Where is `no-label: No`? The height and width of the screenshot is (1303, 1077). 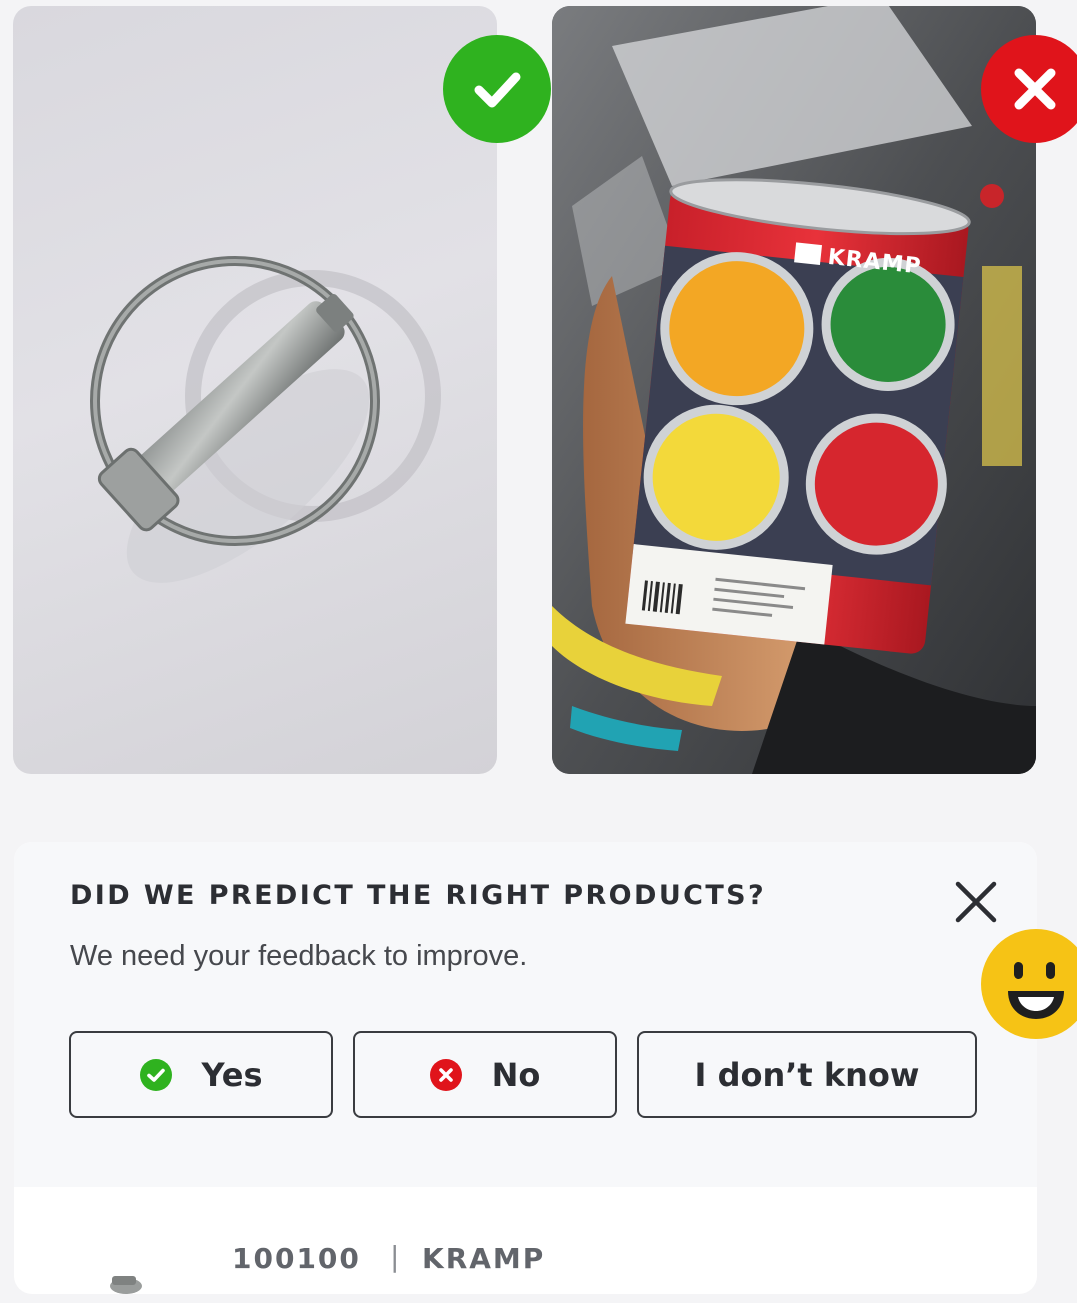 no-label: No is located at coordinates (516, 1074).